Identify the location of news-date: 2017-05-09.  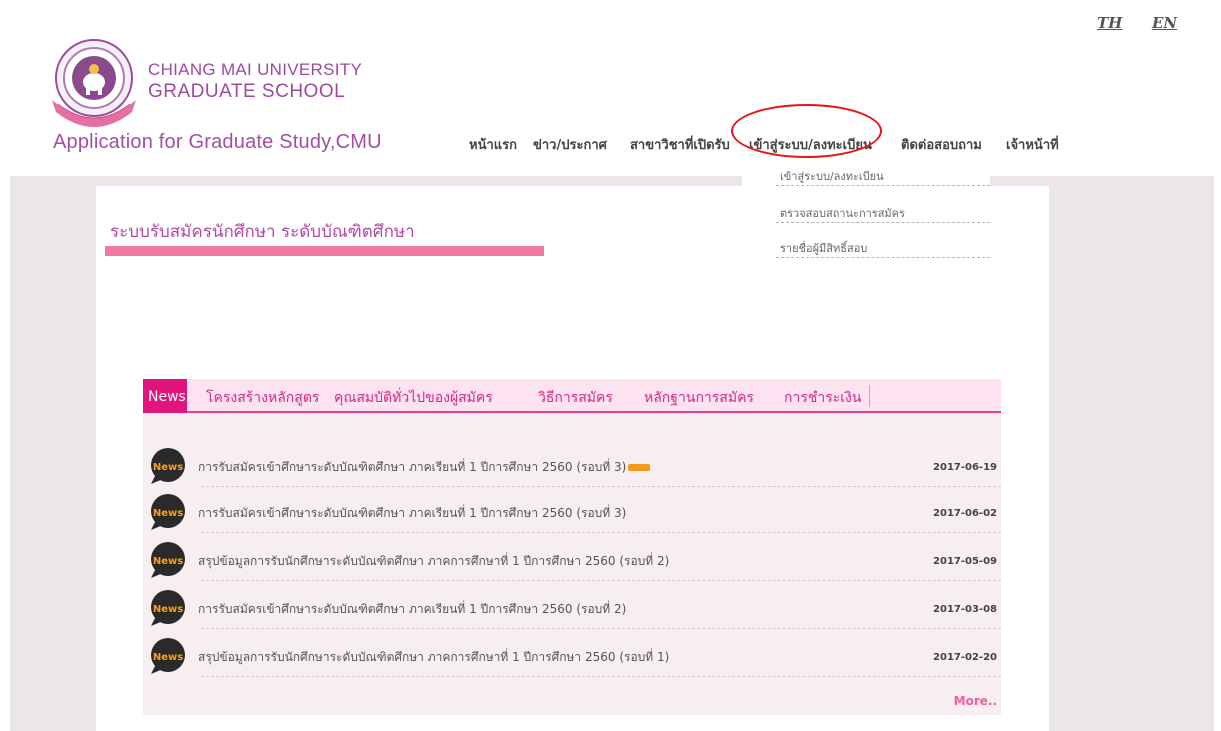
(965, 561).